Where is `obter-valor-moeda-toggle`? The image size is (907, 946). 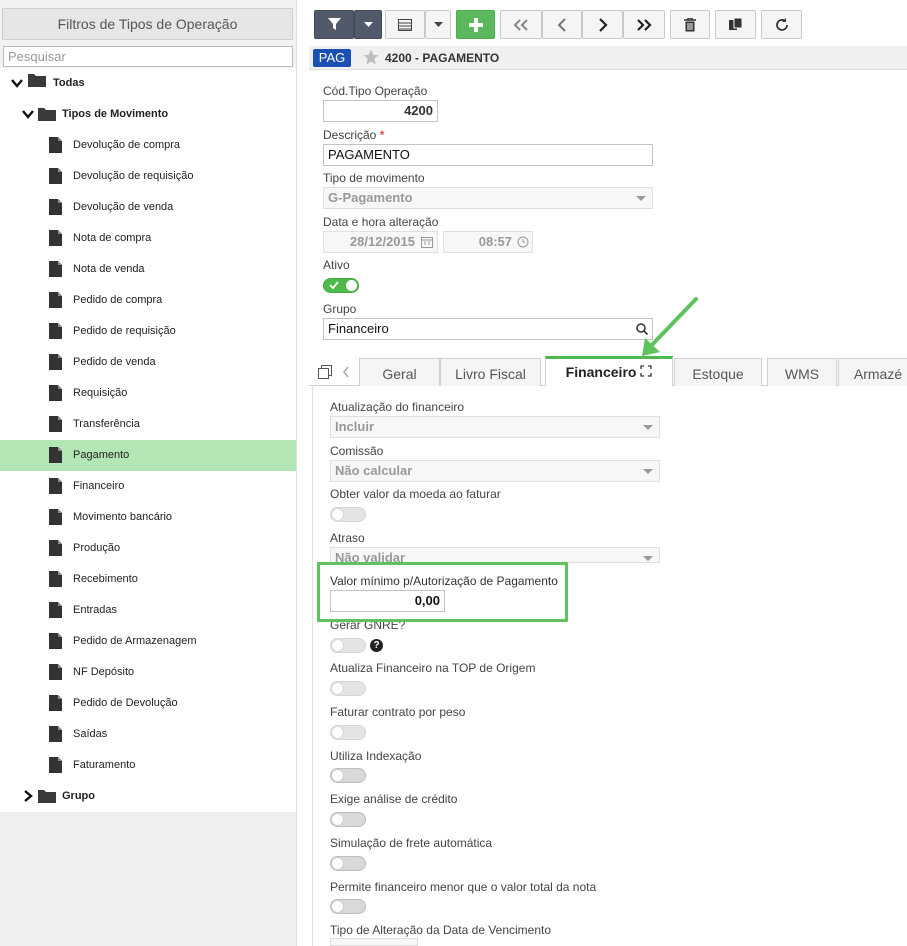 obter-valor-moeda-toggle is located at coordinates (348, 514).